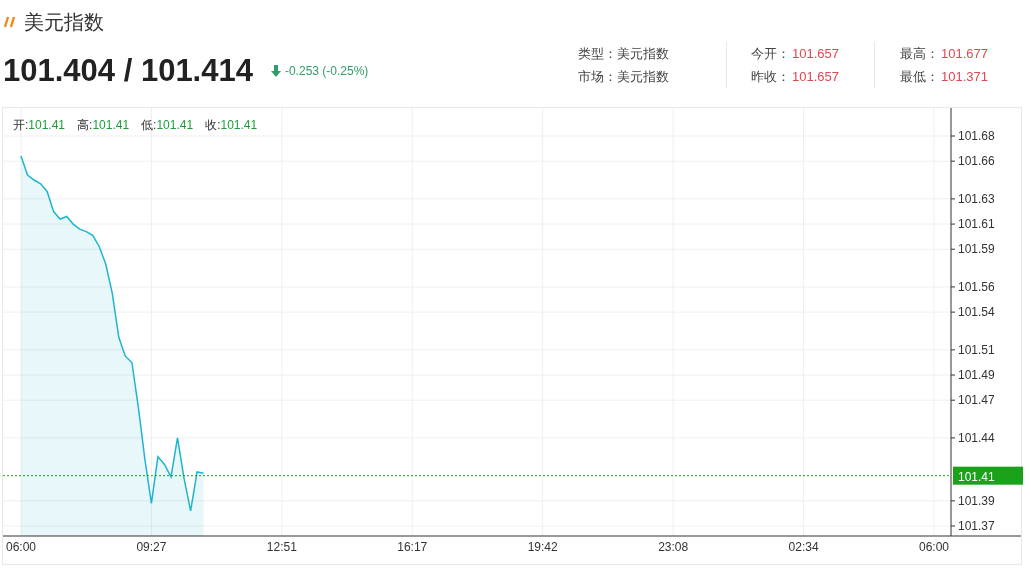 This screenshot has height=579, width=1031. What do you see at coordinates (976, 286) in the screenshot?
I see `y-tick-label: 101.56` at bounding box center [976, 286].